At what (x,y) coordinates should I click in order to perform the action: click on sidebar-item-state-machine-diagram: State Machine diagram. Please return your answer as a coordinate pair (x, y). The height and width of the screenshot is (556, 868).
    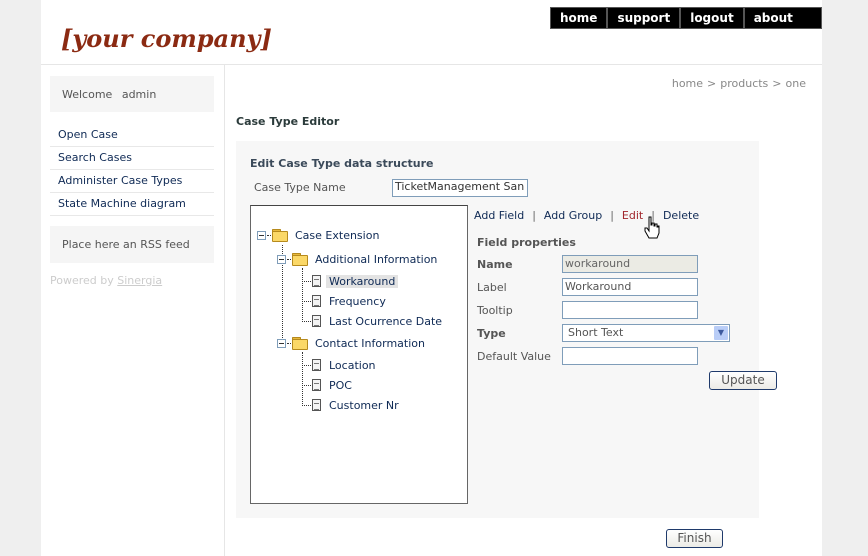
    Looking at the image, I should click on (132, 204).